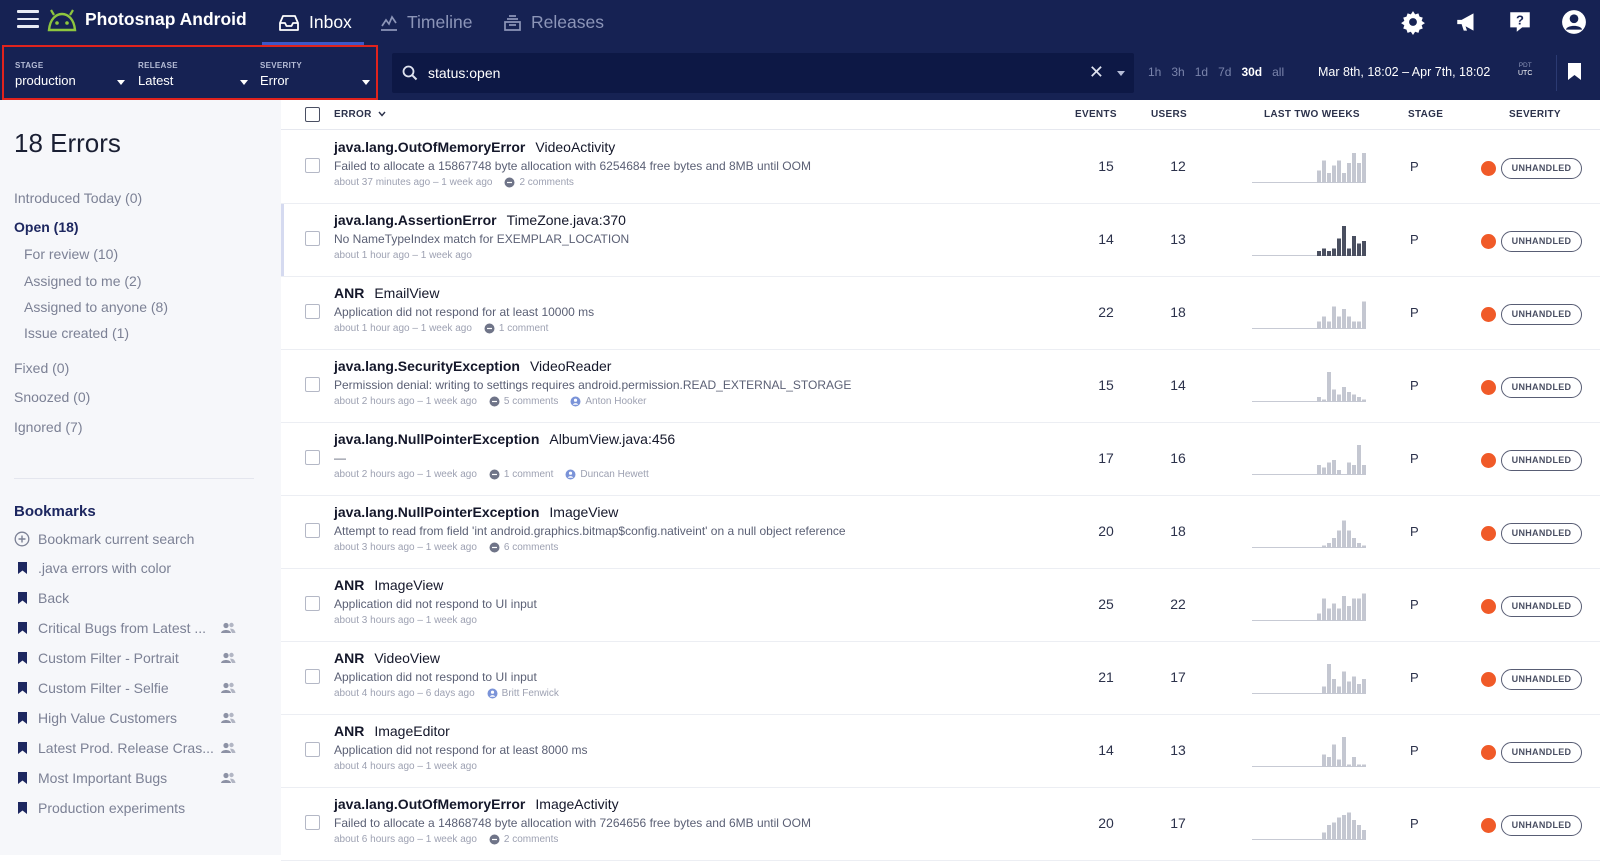 The width and height of the screenshot is (1600, 861). I want to click on filter-snoozed: Snoozed (0), so click(52, 397).